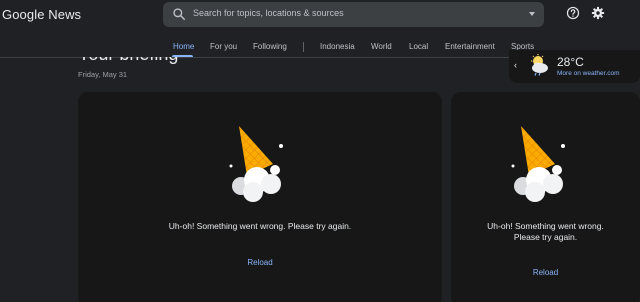 This screenshot has width=640, height=302. Describe the element at coordinates (573, 13) in the screenshot. I see `help-icon` at that location.